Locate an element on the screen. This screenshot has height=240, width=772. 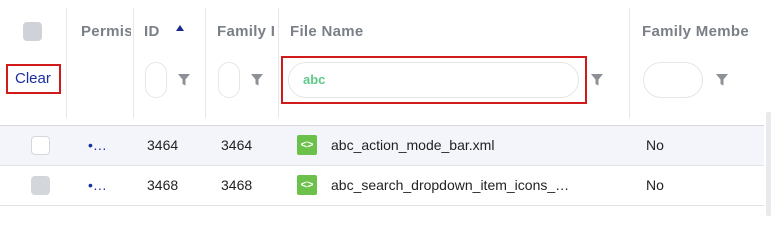
family-filter-input is located at coordinates (229, 80).